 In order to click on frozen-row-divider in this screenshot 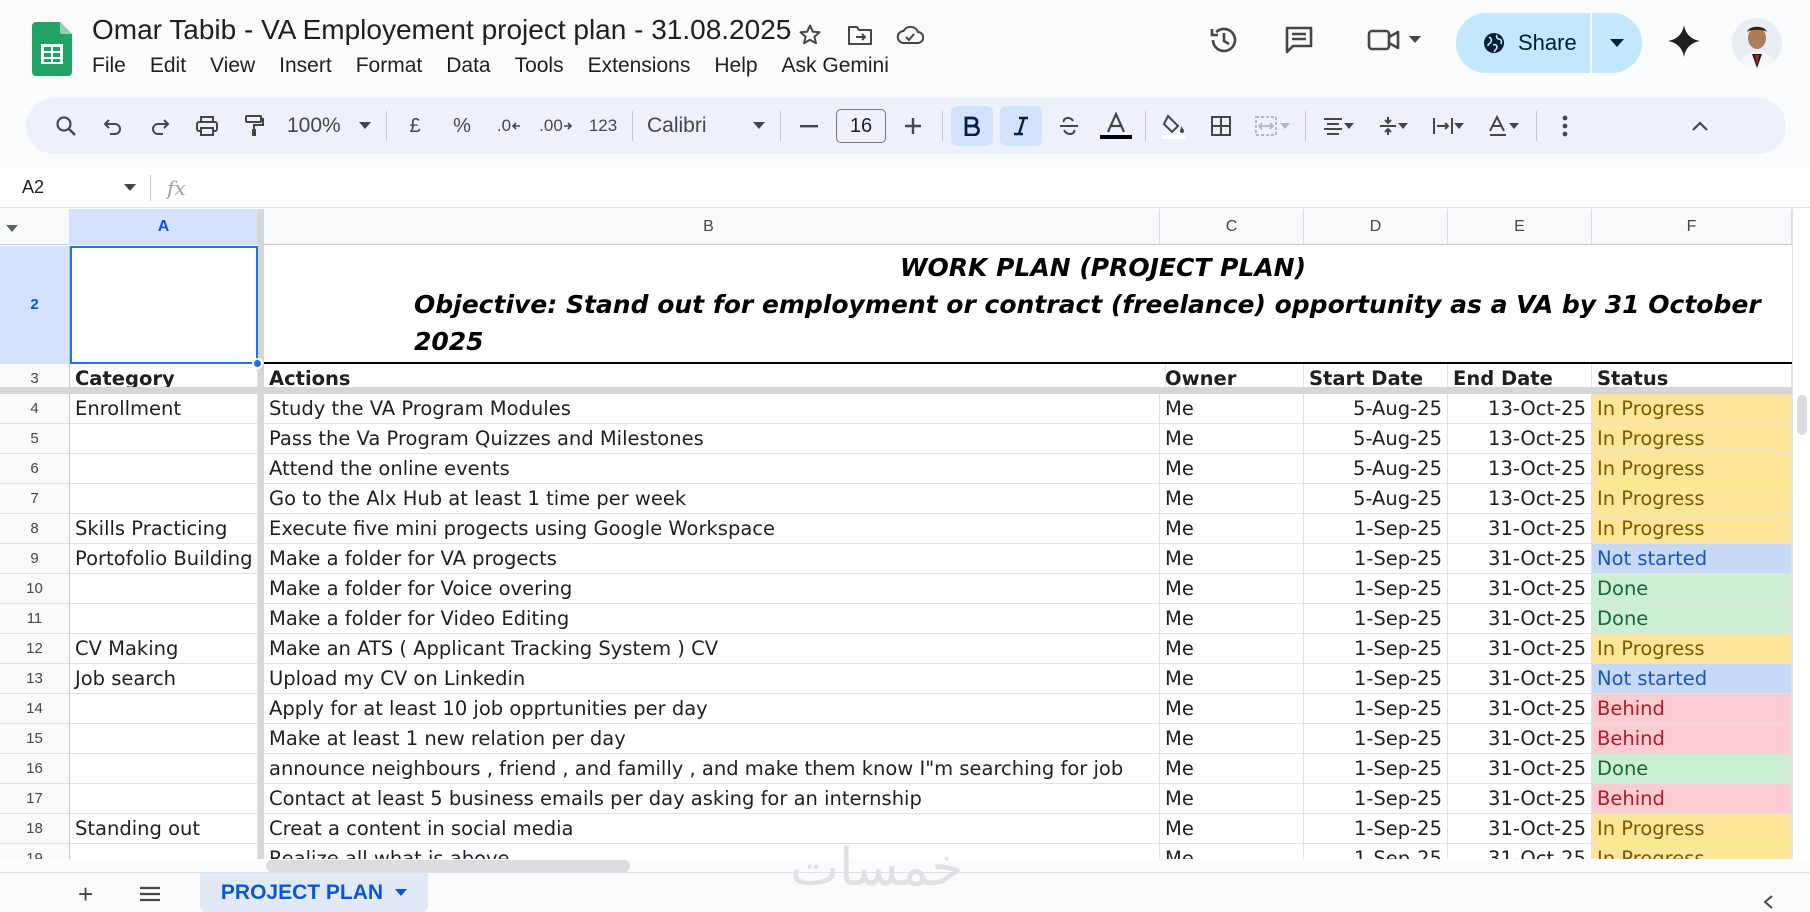, I will do `click(896, 390)`.